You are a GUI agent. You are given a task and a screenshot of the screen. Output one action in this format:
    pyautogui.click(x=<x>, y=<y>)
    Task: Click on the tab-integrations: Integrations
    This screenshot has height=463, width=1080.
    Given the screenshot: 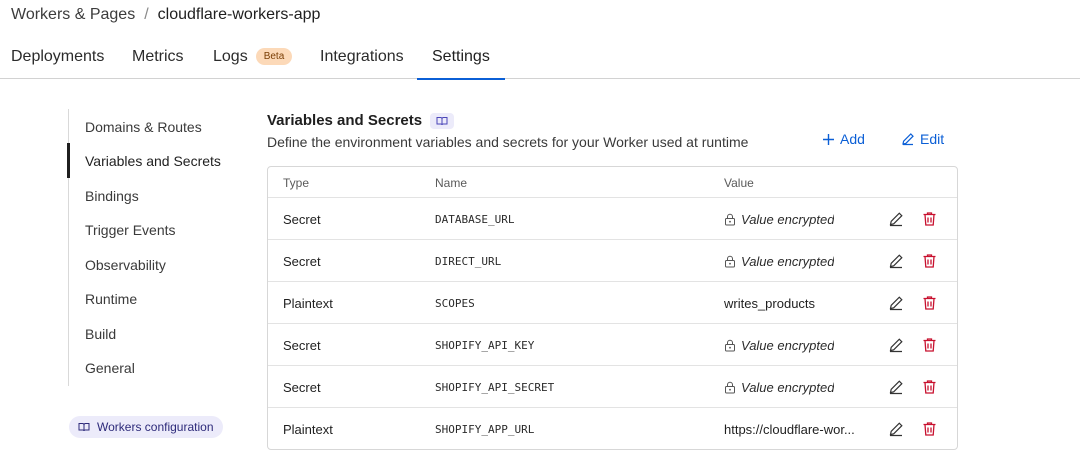 What is the action you would take?
    pyautogui.click(x=362, y=56)
    